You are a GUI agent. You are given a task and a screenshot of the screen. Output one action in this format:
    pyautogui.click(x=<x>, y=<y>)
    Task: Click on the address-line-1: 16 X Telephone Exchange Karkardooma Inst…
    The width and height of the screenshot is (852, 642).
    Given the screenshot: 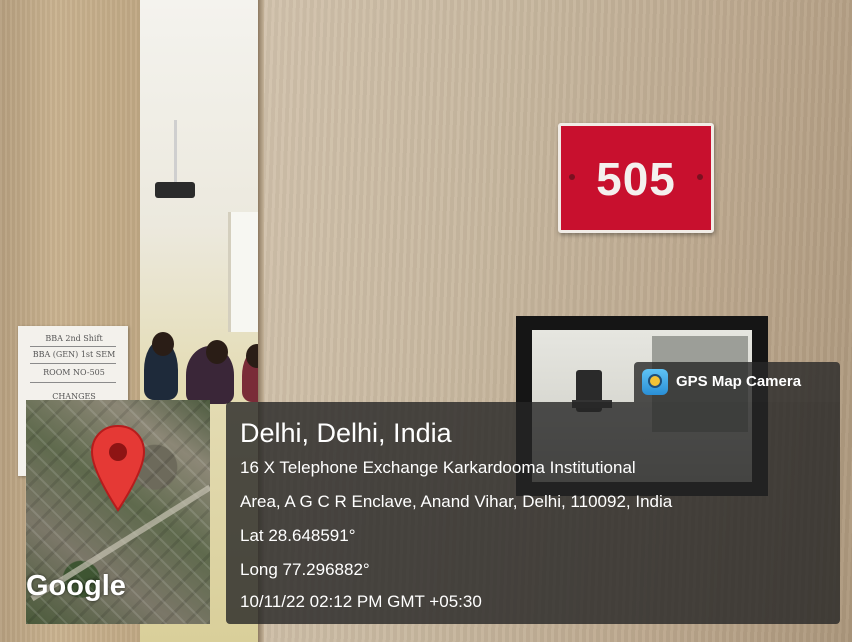 What is the action you would take?
    pyautogui.click(x=438, y=467)
    